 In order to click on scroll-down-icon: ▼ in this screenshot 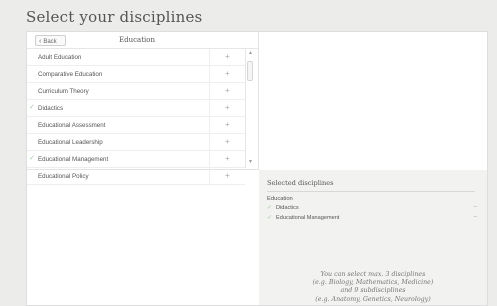, I will do `click(250, 162)`.